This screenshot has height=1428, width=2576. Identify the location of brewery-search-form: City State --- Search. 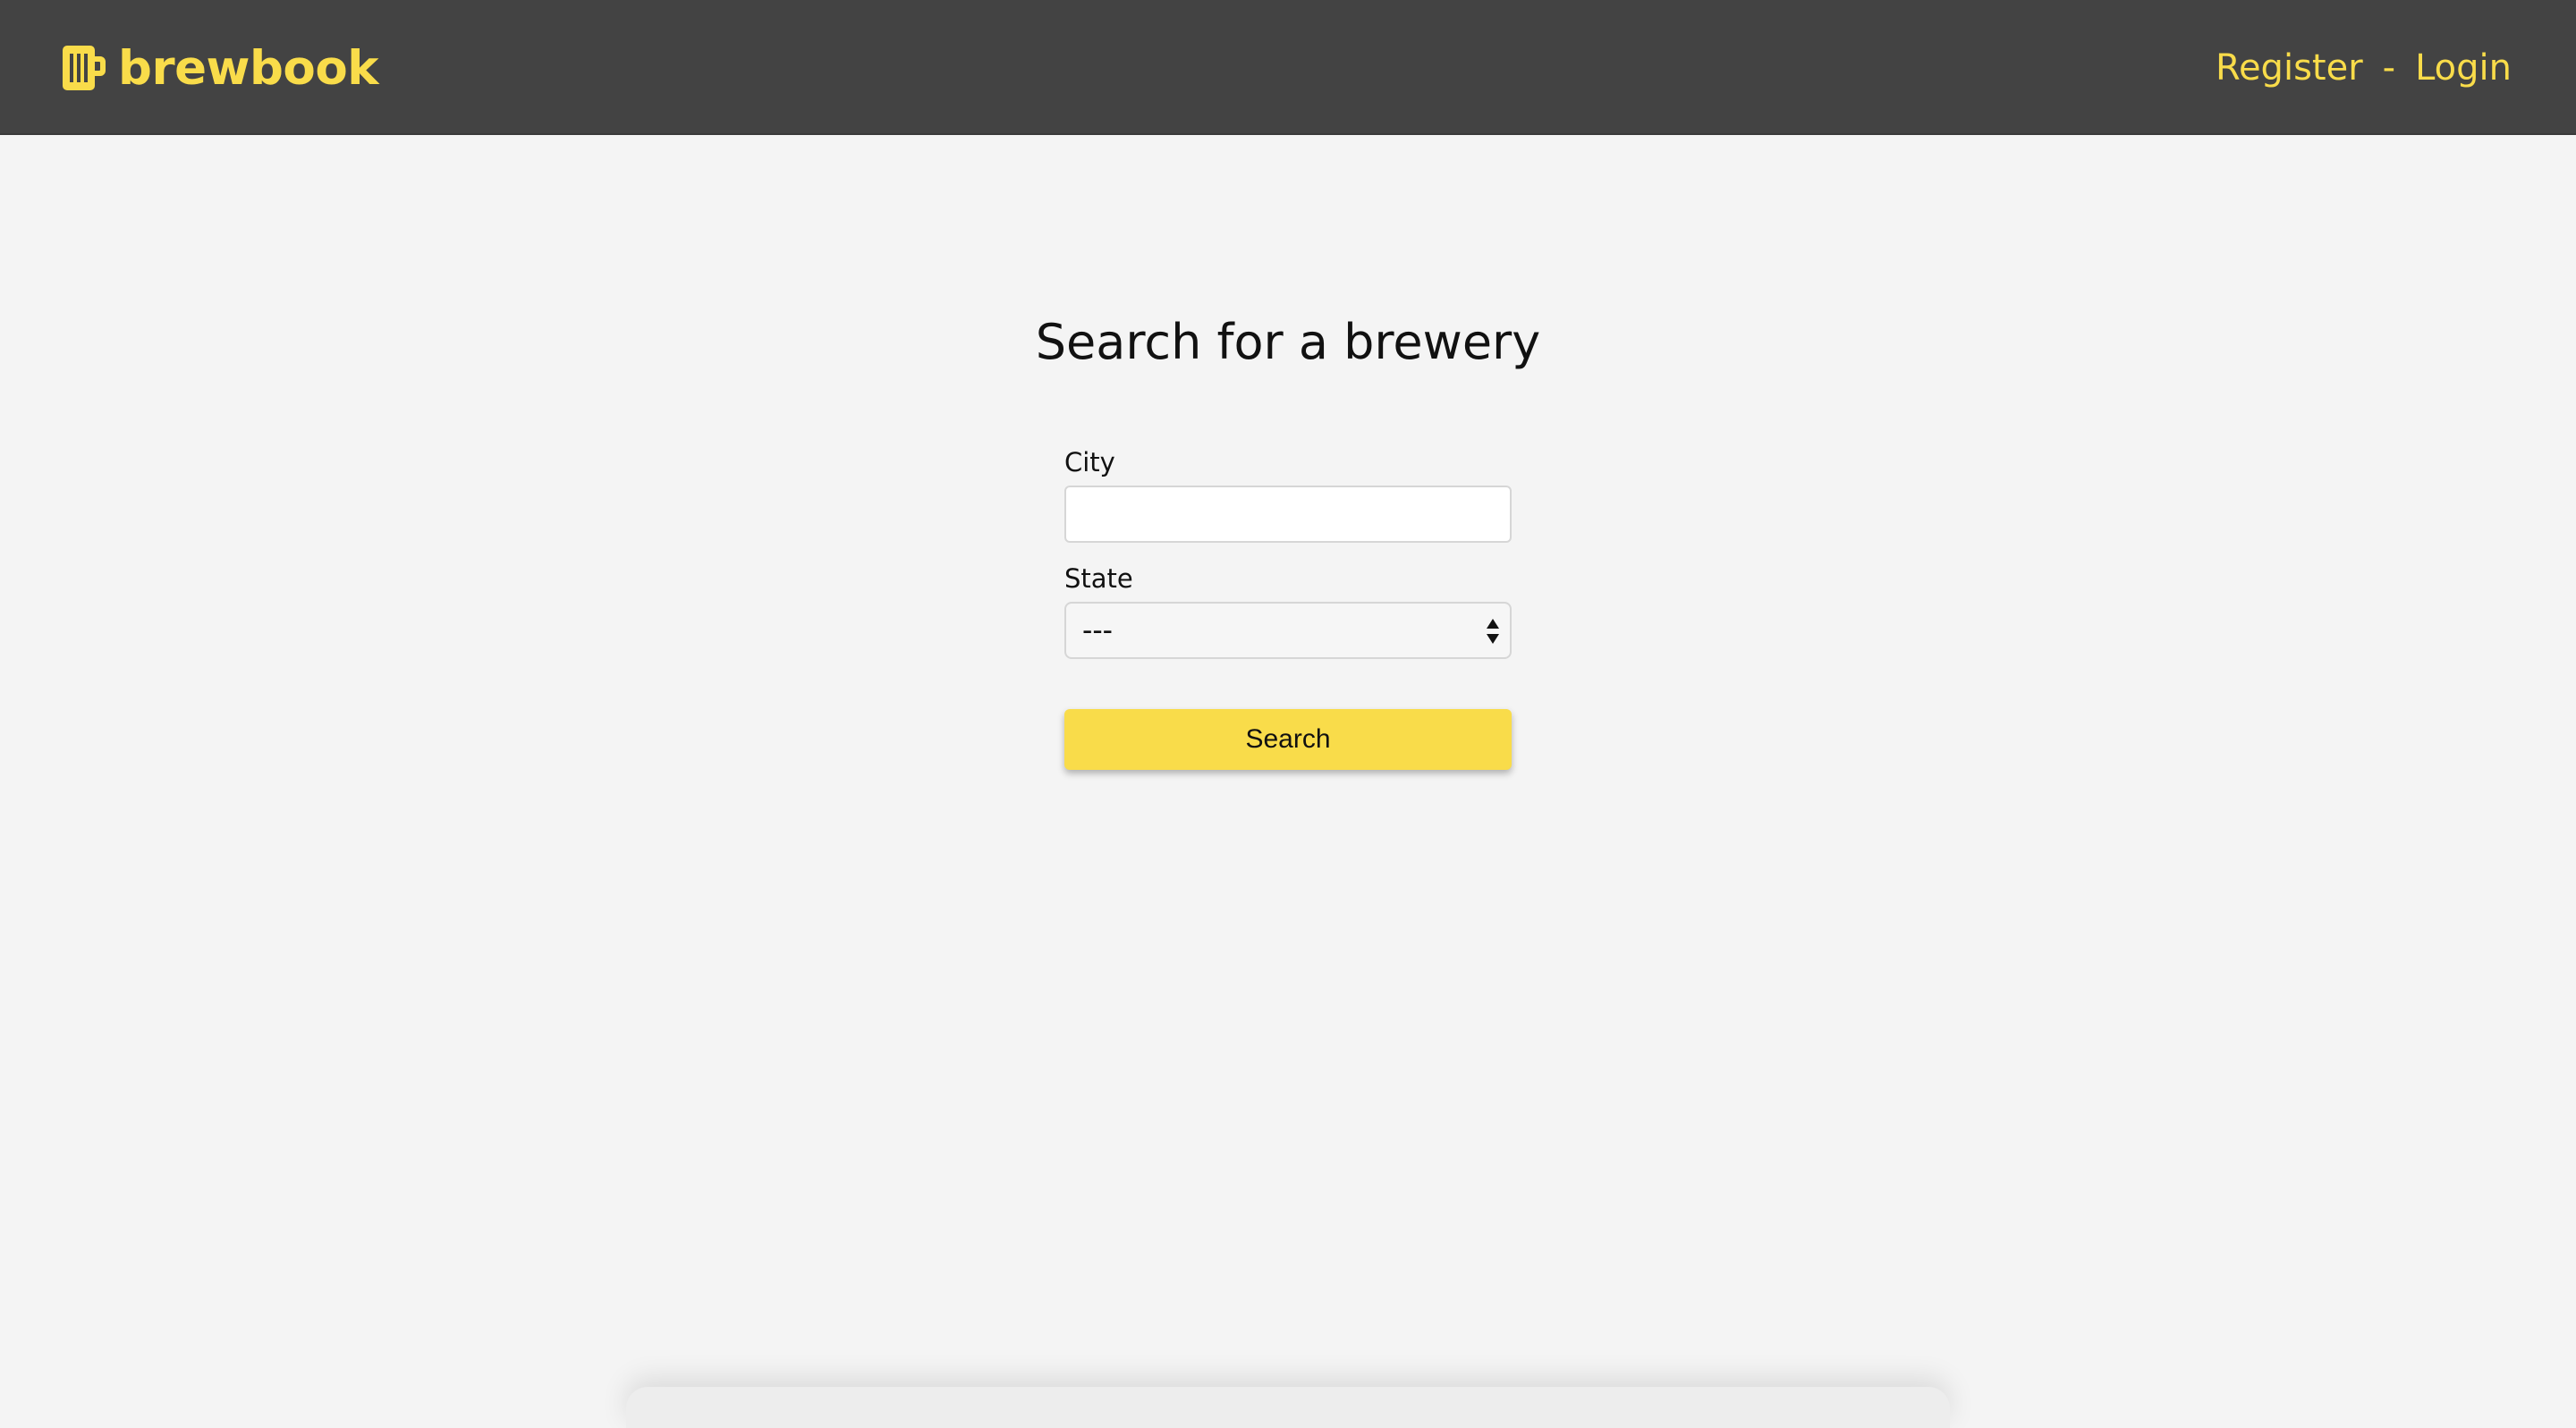
(1288, 607).